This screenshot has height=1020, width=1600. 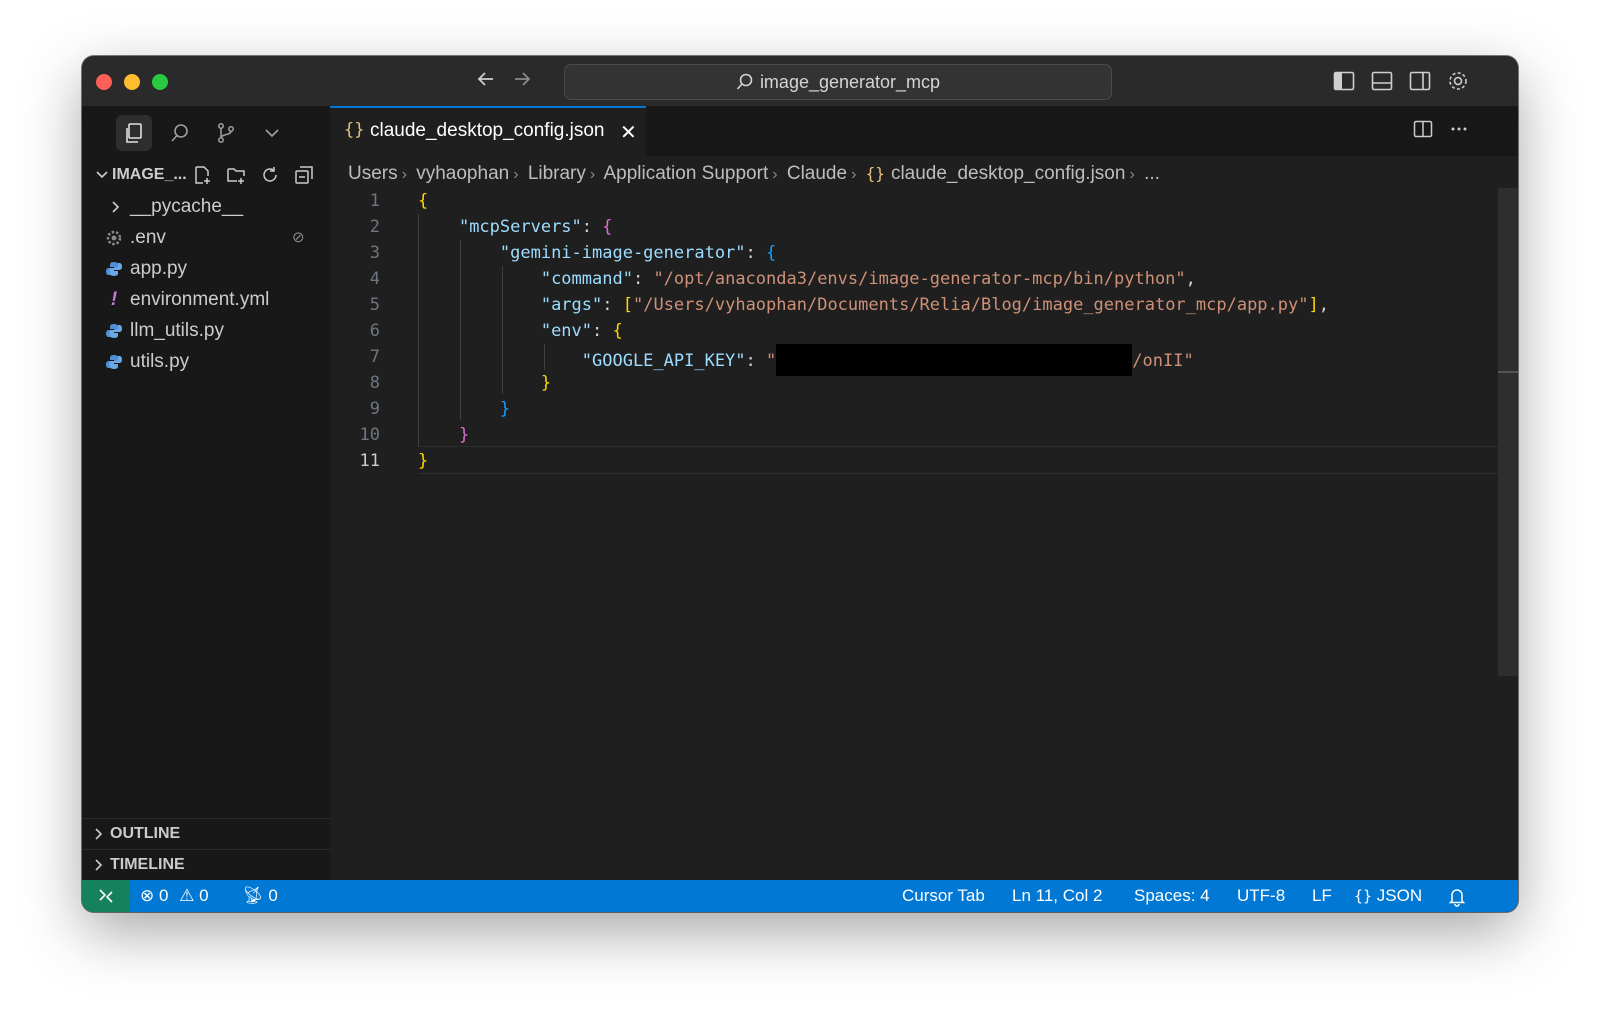 I want to click on code-line: 6 "env": {, so click(x=924, y=331).